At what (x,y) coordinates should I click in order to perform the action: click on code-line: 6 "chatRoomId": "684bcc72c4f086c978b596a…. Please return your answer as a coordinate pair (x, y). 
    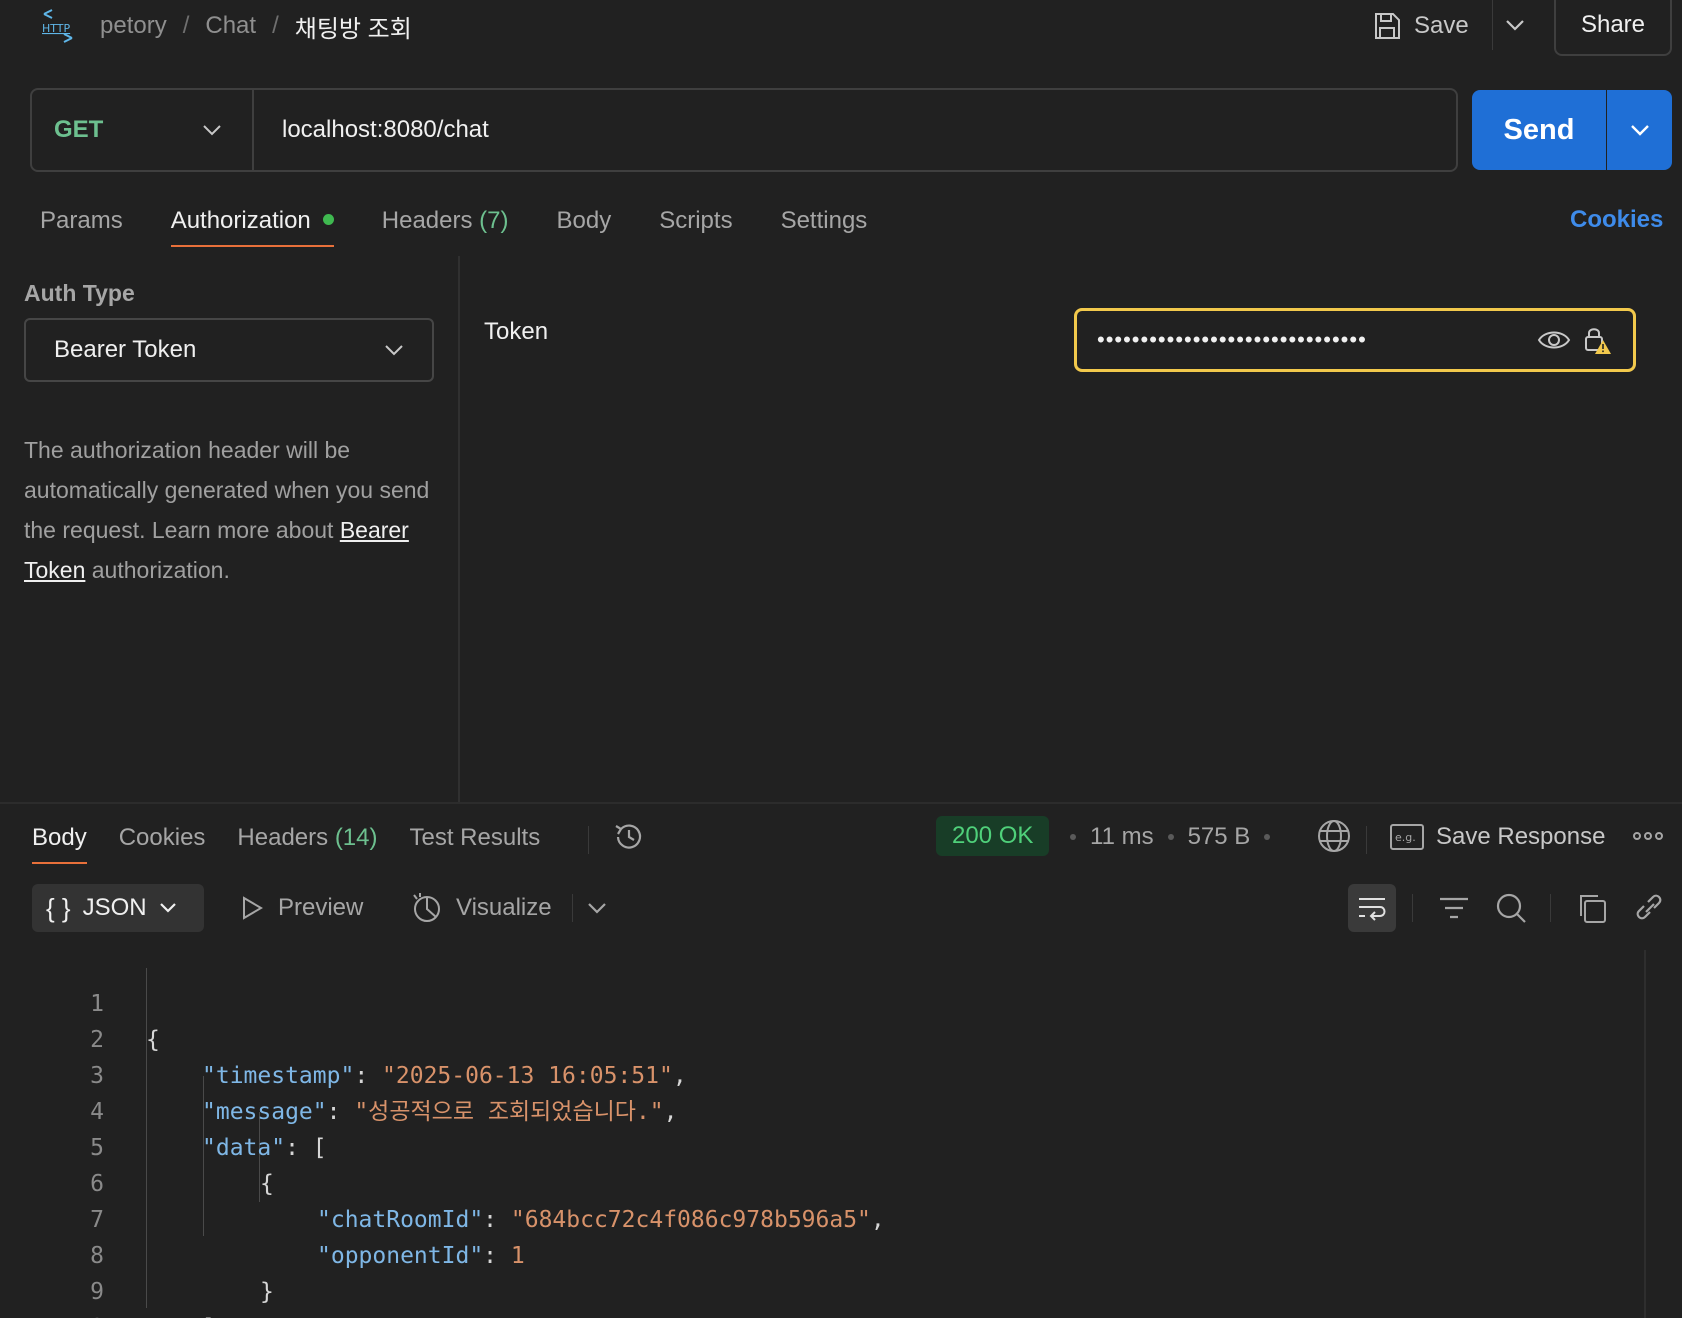
    Looking at the image, I should click on (442, 1181).